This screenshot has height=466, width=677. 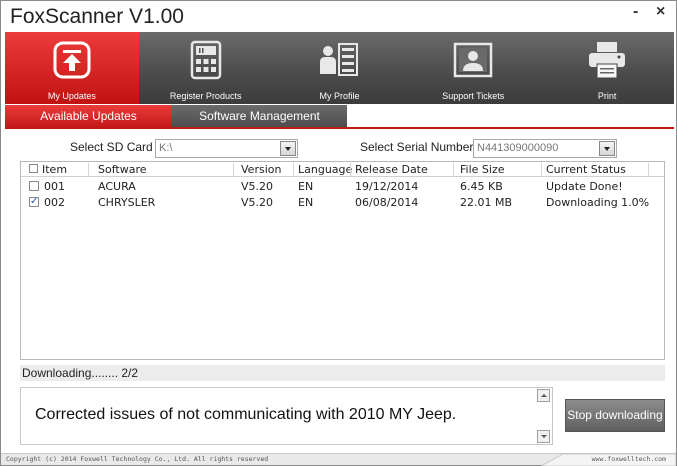 I want to click on app-title: FoxScanner V1.00, so click(x=97, y=16).